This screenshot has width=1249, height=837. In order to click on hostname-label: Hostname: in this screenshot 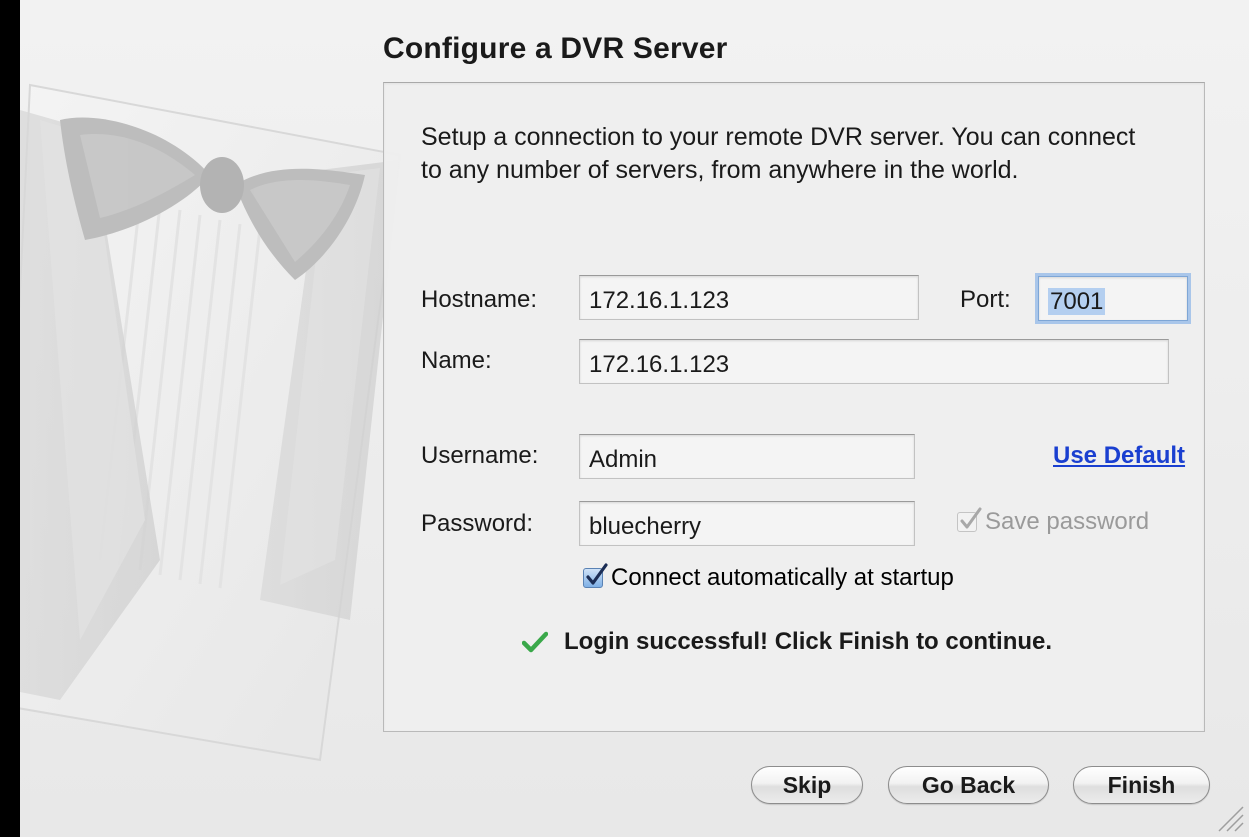, I will do `click(479, 299)`.